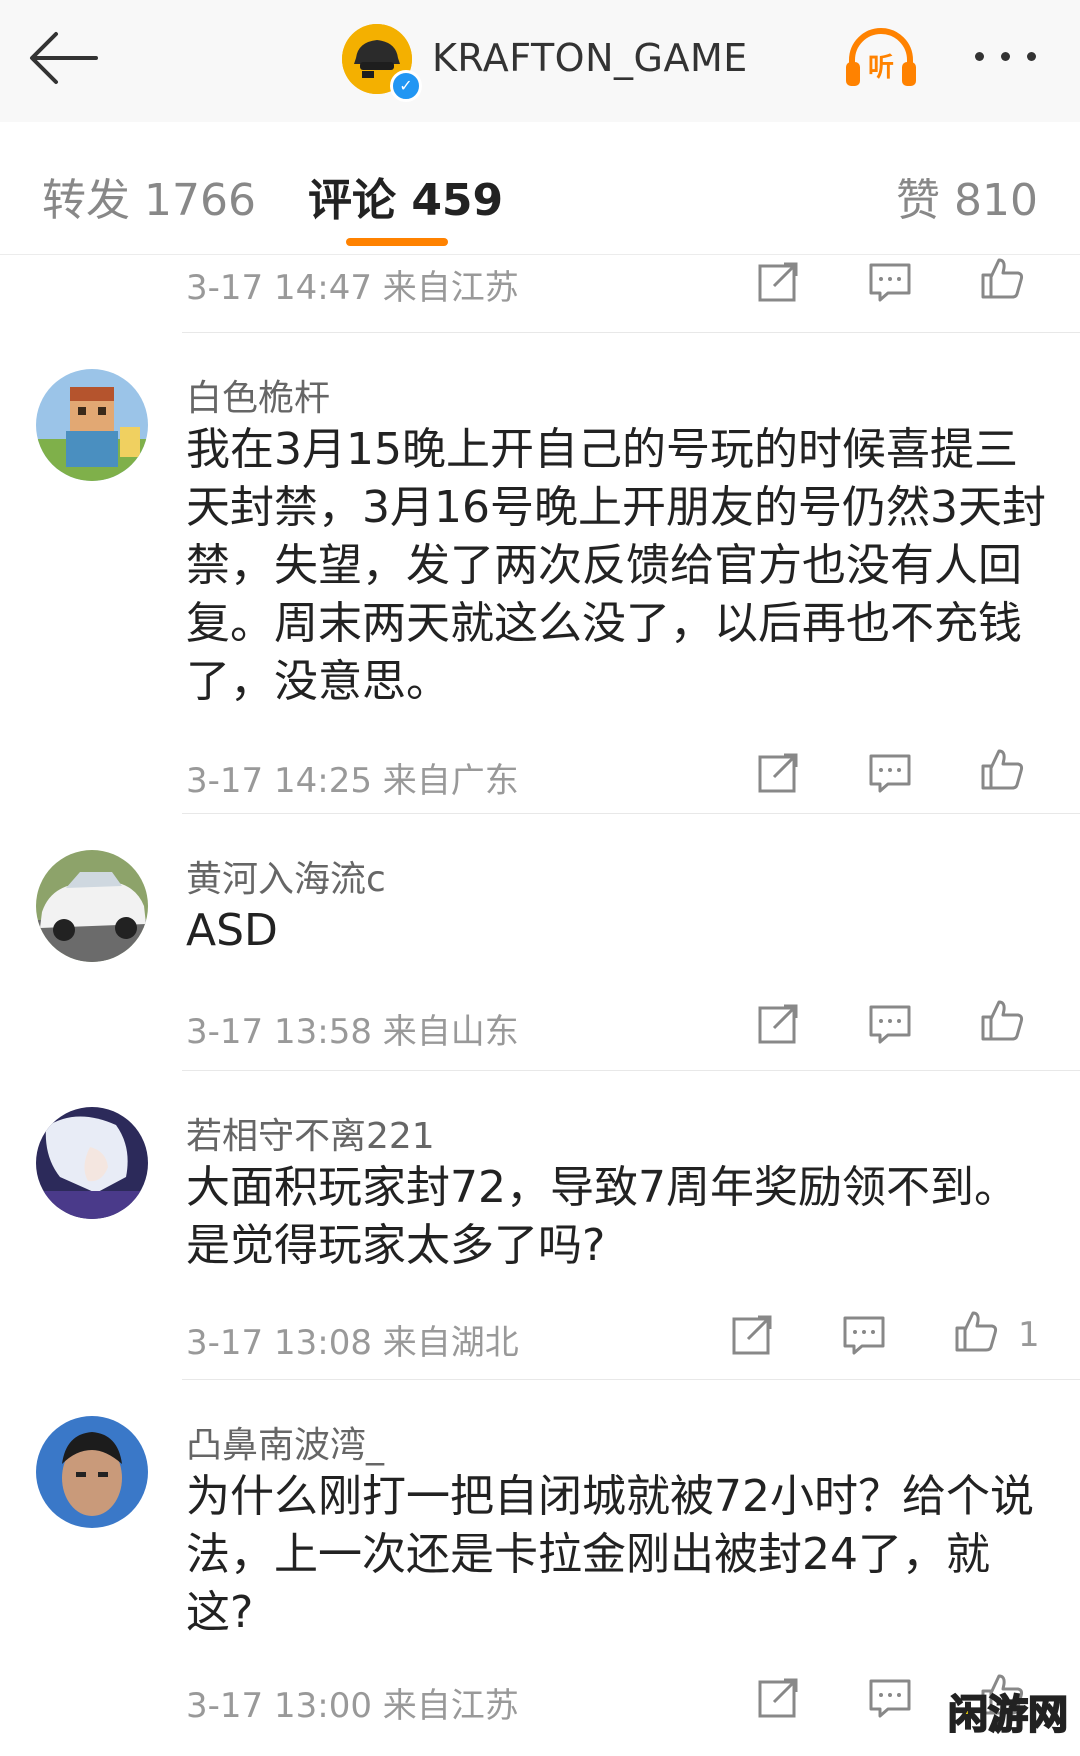  Describe the element at coordinates (285, 1442) in the screenshot. I see `comment-username: 凸鼻南波湾_` at that location.